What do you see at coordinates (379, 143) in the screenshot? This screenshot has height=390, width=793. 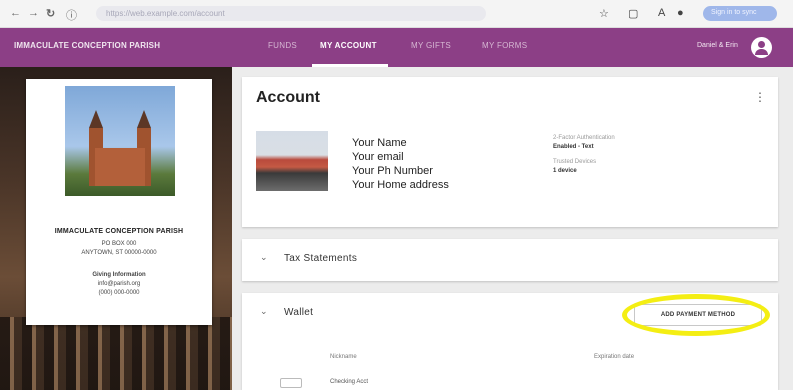 I see `account-name: Your Name` at bounding box center [379, 143].